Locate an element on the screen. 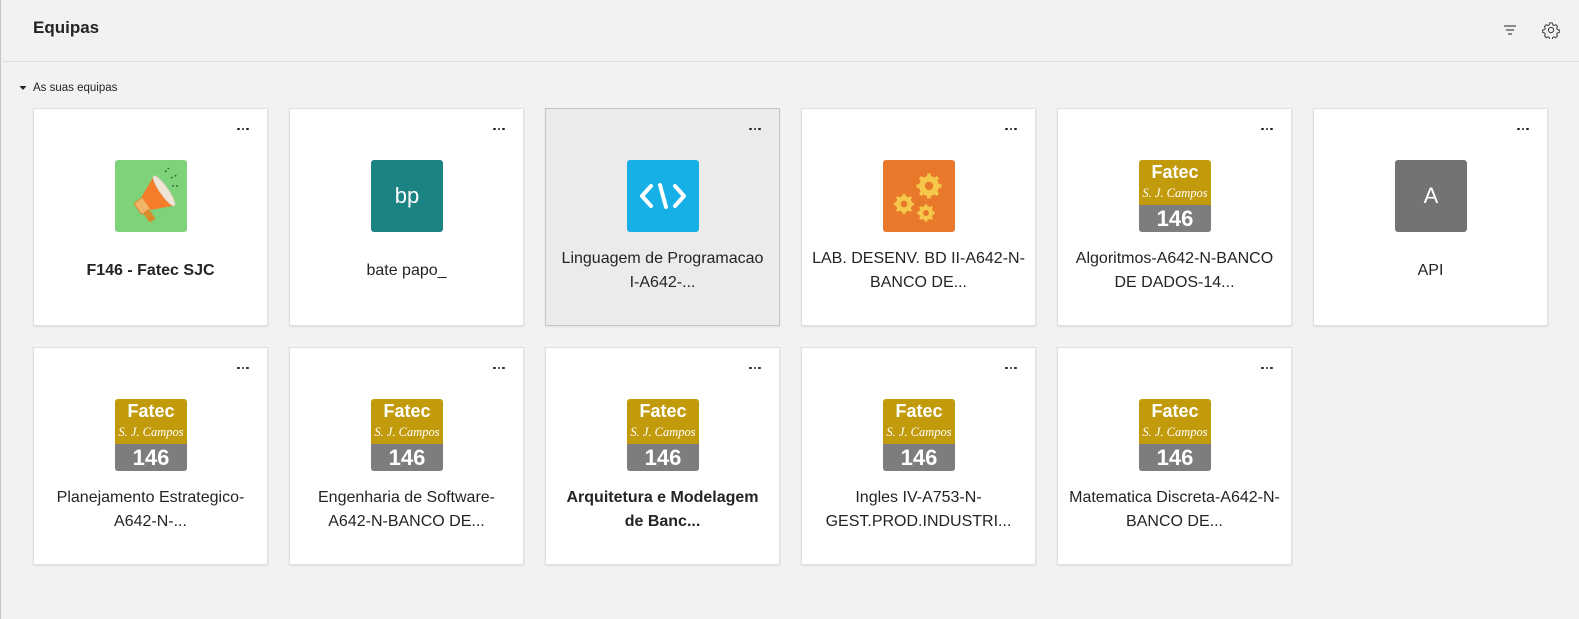  page-title: Equipas is located at coordinates (66, 27).